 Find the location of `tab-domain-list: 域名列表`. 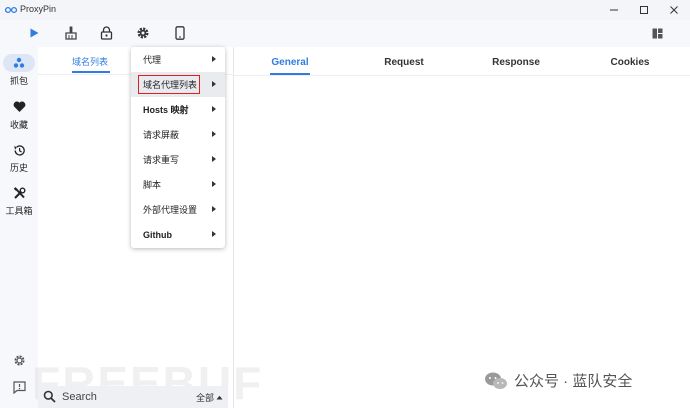

tab-domain-list: 域名列表 is located at coordinates (90, 61).